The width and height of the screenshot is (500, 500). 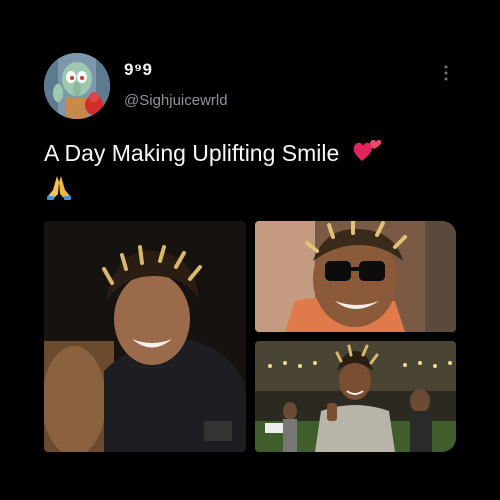 I want to click on photo-sunglasses, so click(x=355, y=276).